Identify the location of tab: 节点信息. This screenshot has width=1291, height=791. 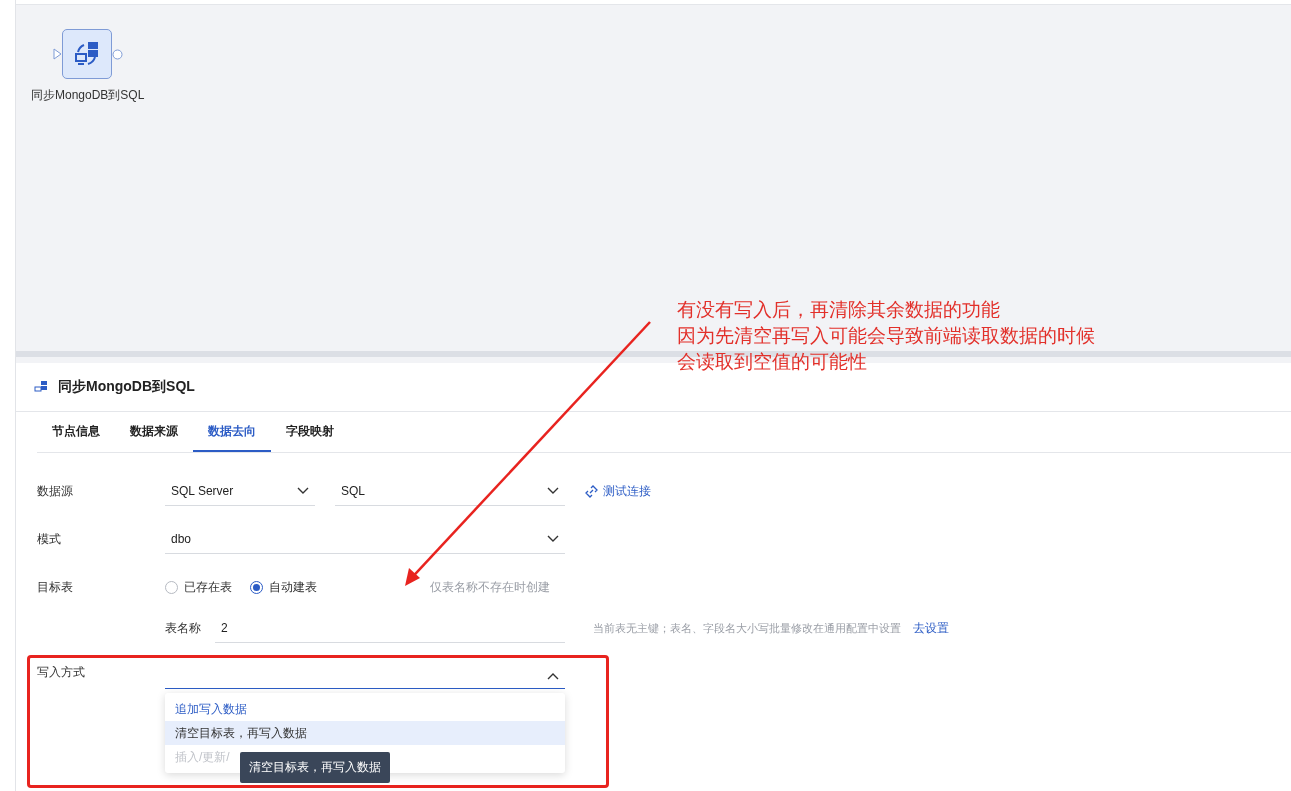
(76, 432).